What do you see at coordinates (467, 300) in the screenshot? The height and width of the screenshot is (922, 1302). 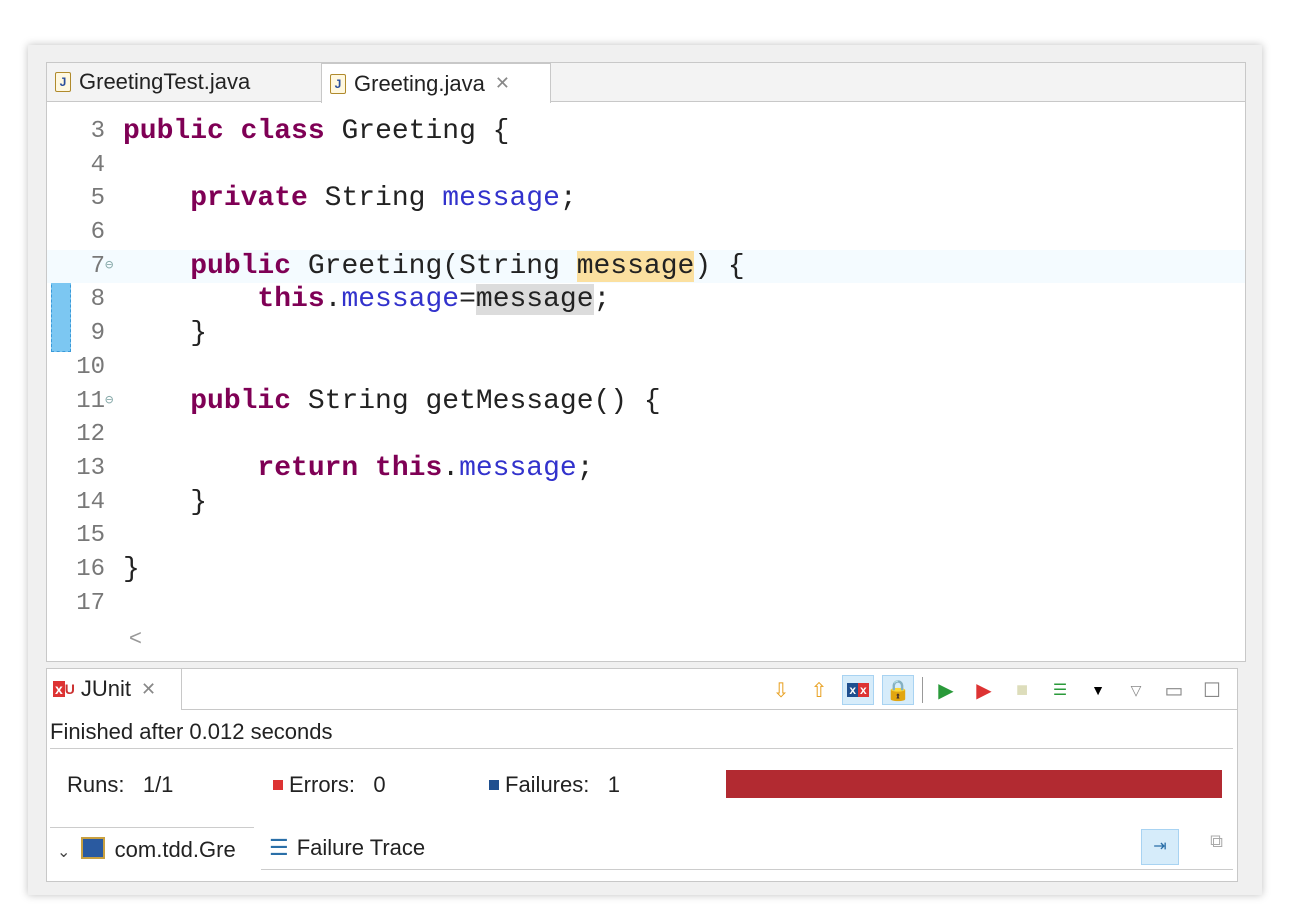 I see `code-token: =` at bounding box center [467, 300].